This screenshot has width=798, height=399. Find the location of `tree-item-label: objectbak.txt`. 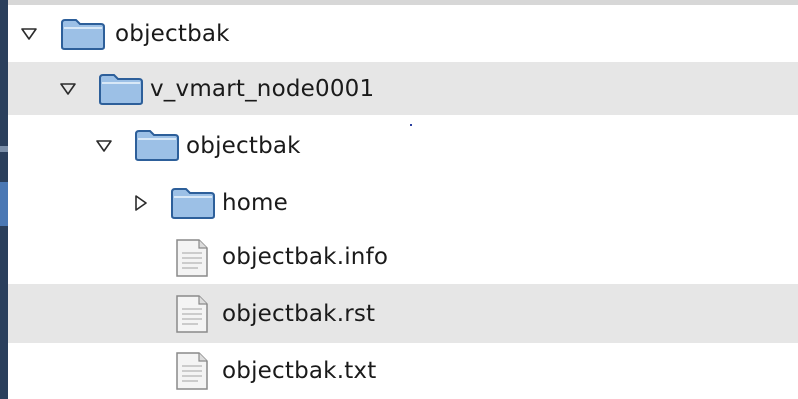

tree-item-label: objectbak.txt is located at coordinates (299, 371).